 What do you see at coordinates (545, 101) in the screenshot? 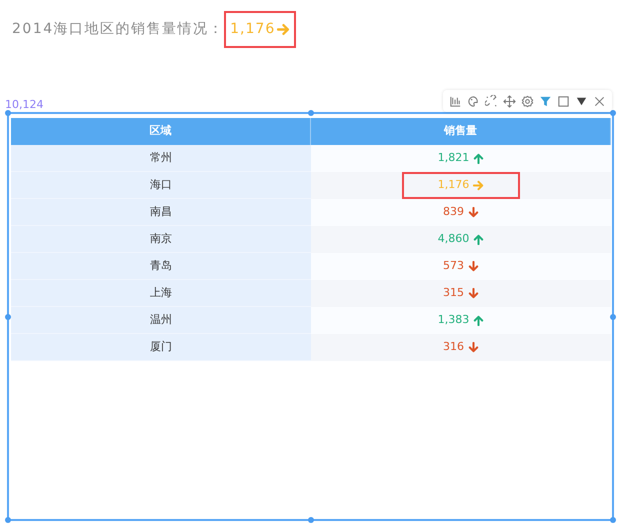
I see `filter-icon` at bounding box center [545, 101].